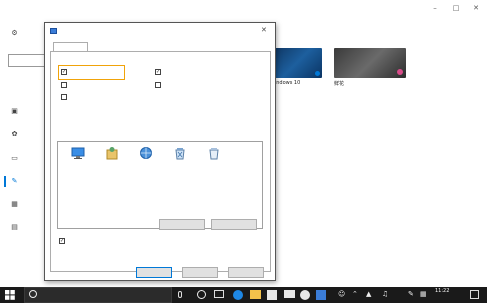 Image resolution: width=487 pixels, height=303 pixels. Describe the element at coordinates (200, 272) in the screenshot. I see `cancel-button` at that location.